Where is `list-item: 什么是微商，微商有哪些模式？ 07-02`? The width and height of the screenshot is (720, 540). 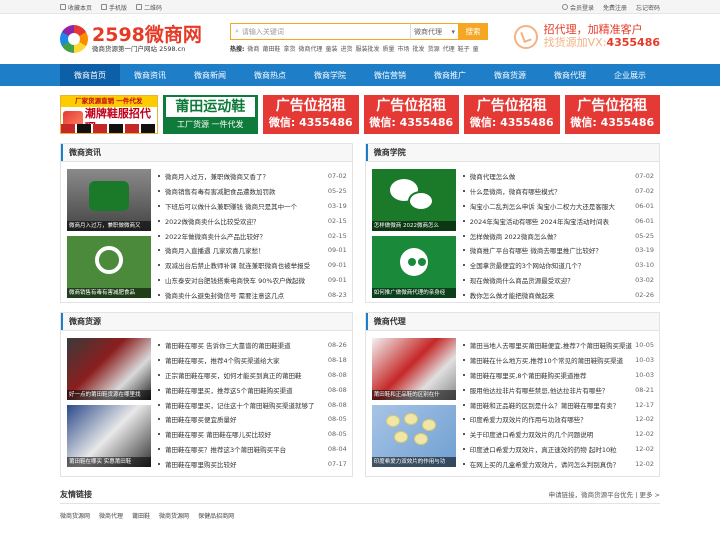
list-item: 什么是微商，微商有哪些模式？ 07-02 is located at coordinates (558, 191).